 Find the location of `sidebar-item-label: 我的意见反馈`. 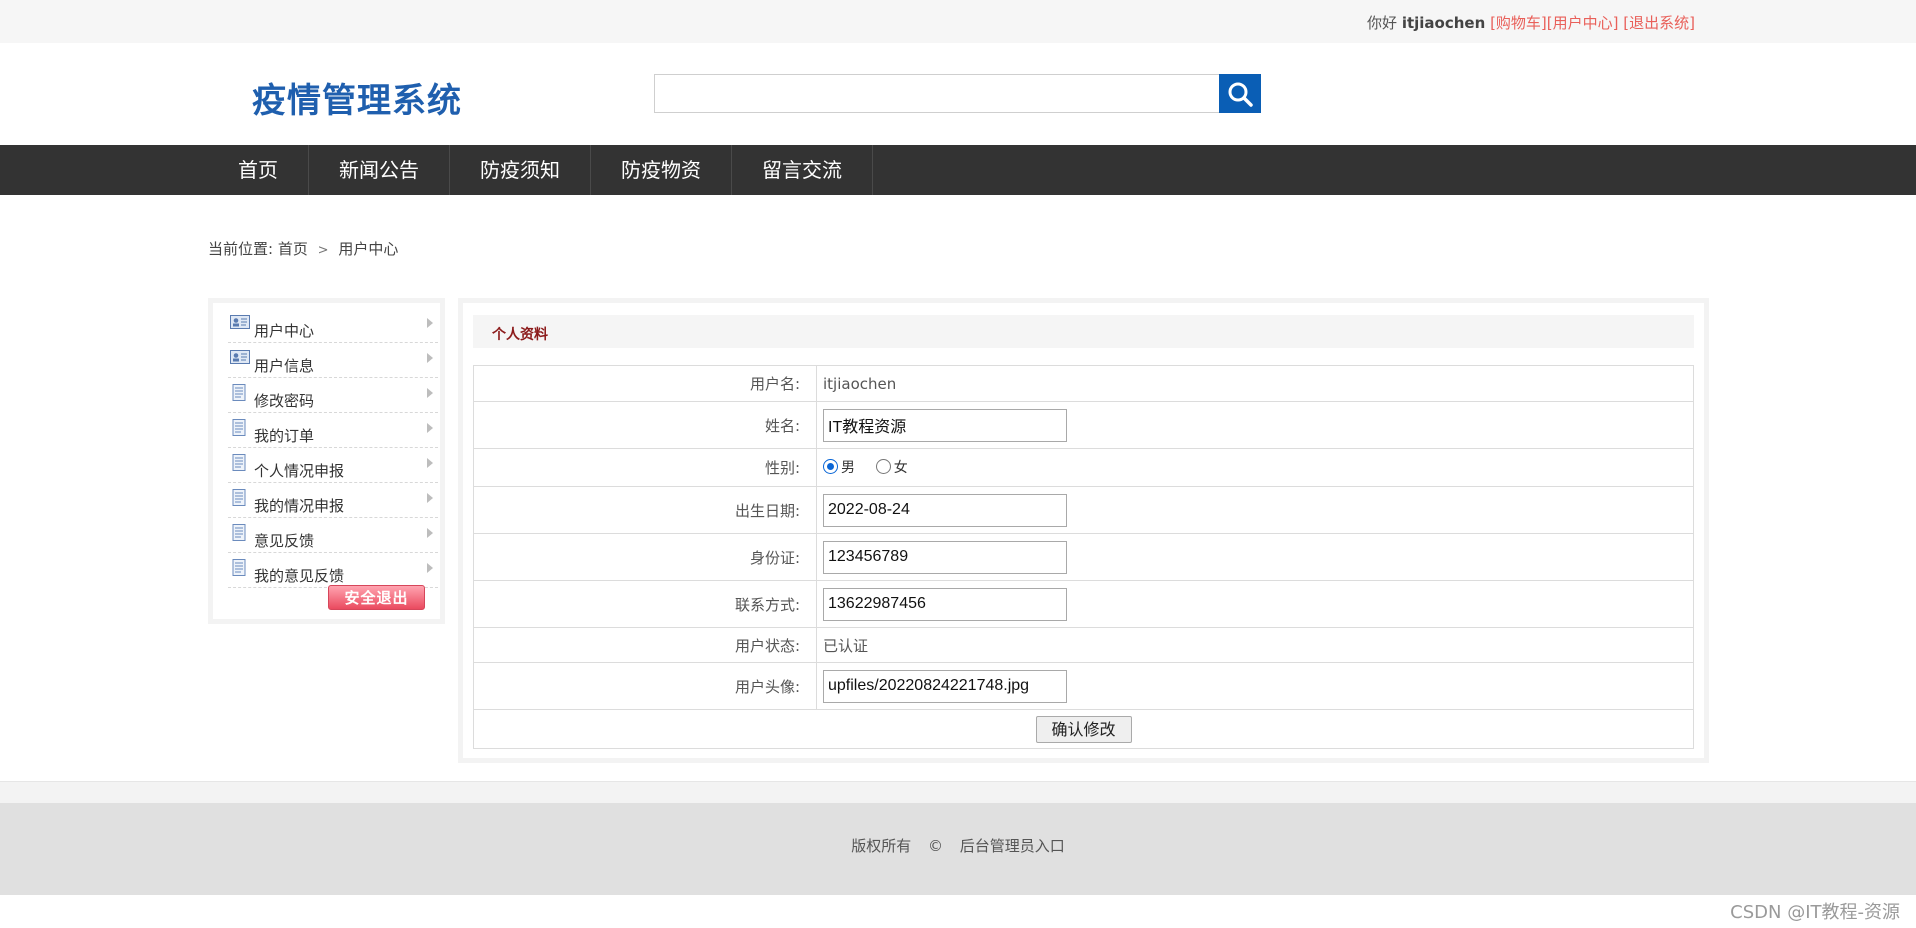

sidebar-item-label: 我的意见反馈 is located at coordinates (299, 576).